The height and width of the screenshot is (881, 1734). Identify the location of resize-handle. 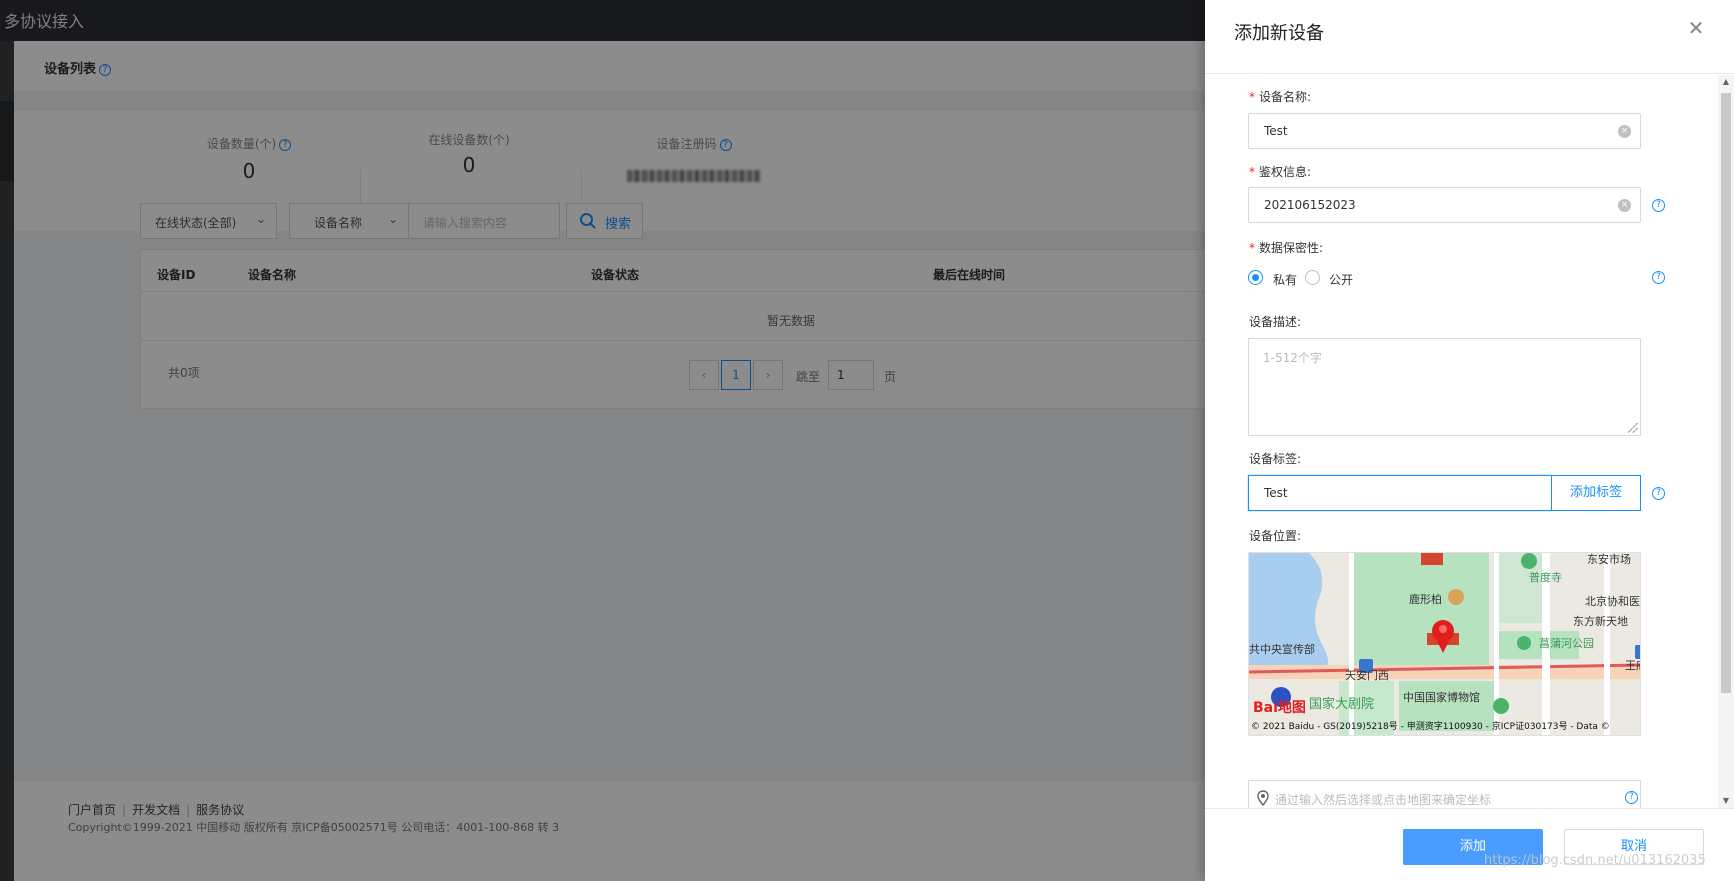
(1633, 428).